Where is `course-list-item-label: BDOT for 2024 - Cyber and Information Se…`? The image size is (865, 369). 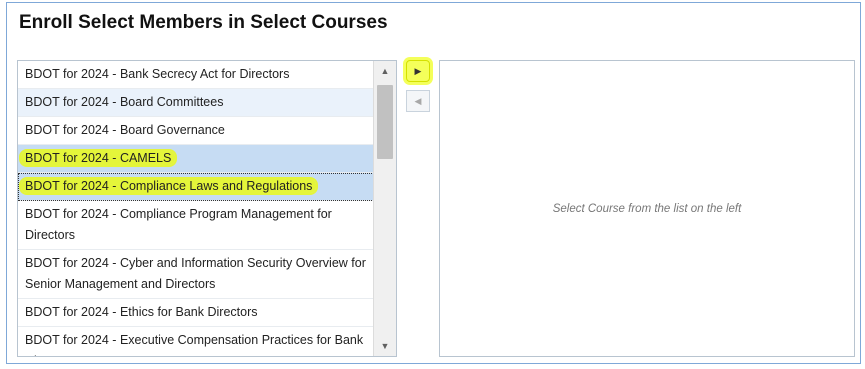
course-list-item-label: BDOT for 2024 - Cyber and Information Se… is located at coordinates (195, 273).